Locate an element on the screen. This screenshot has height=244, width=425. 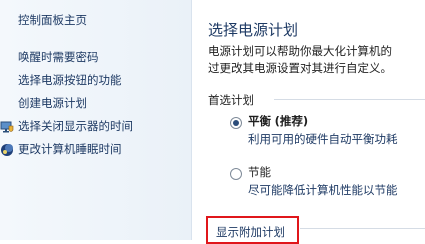
radio-selected-dot is located at coordinates (236, 123).